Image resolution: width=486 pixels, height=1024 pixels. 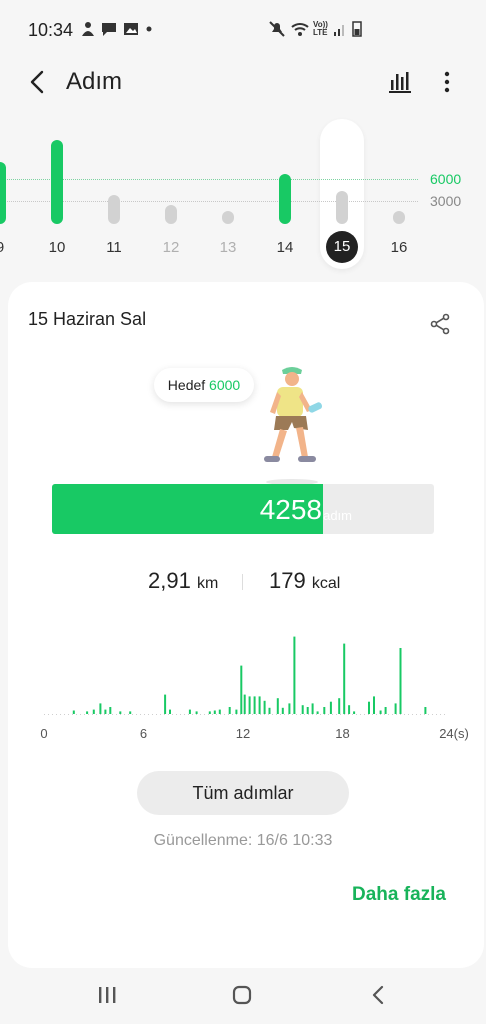 What do you see at coordinates (51, 30) in the screenshot?
I see `status-time: 10:34` at bounding box center [51, 30].